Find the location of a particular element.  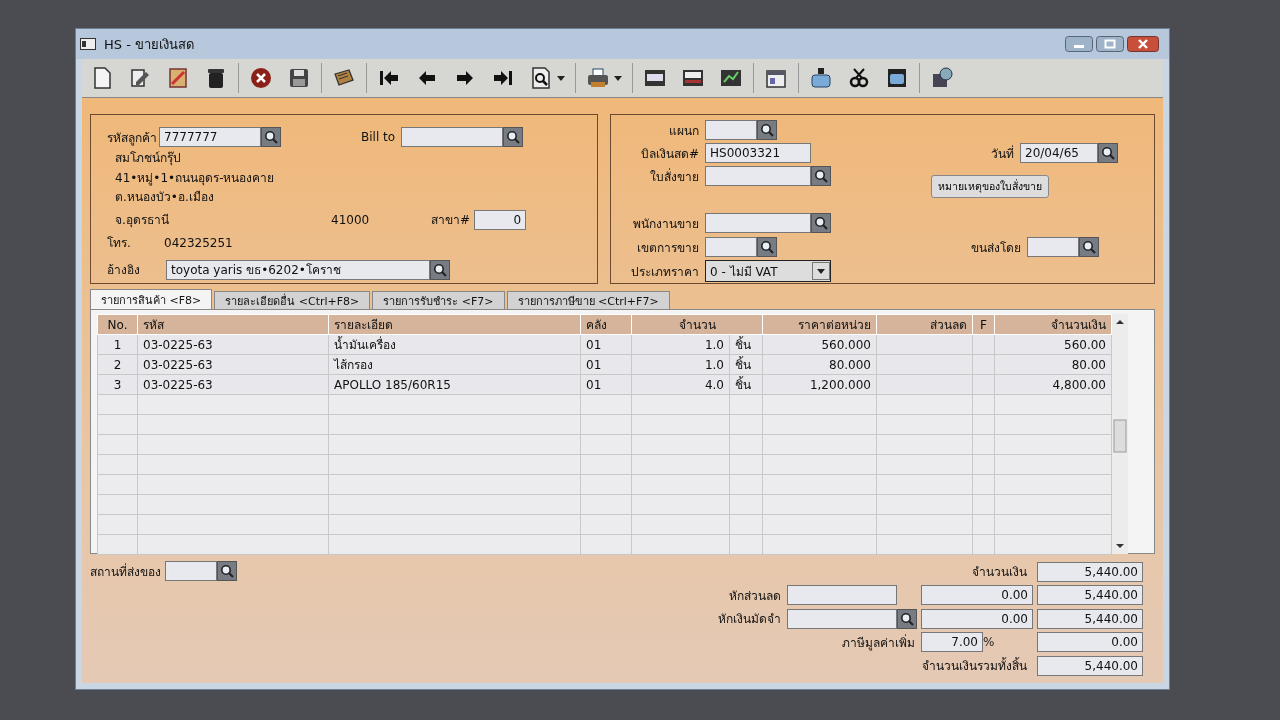

percent-sign: % is located at coordinates (989, 642).